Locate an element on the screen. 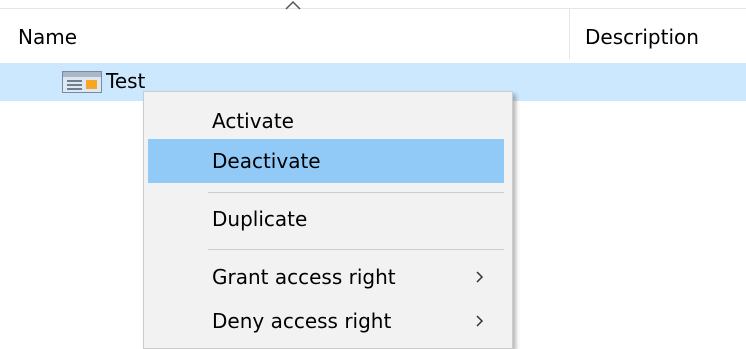  menu-item-deny-access-right: Deny access right is located at coordinates (326, 321).